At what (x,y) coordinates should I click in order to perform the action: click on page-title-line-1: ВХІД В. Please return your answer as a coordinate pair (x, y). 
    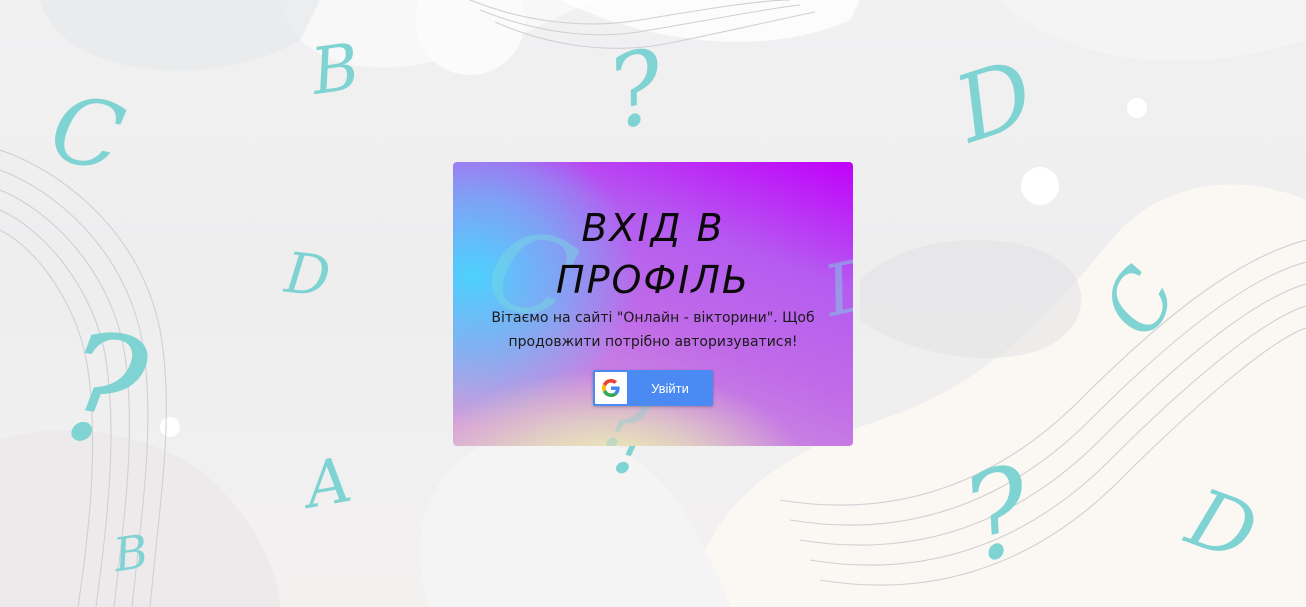
    Looking at the image, I should click on (653, 228).